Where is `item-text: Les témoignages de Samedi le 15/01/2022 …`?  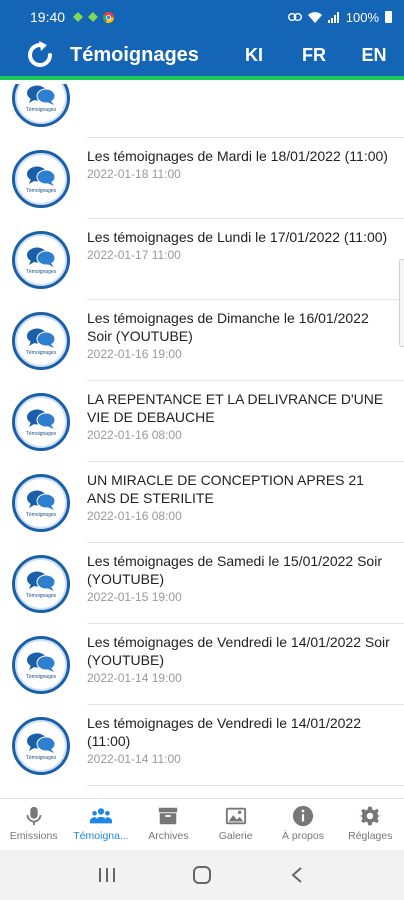 item-text: Les témoignages de Samedi le 15/01/2022 … is located at coordinates (240, 578).